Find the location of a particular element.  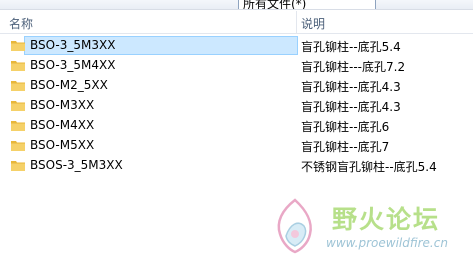

file-name: BSO-M2_5XX is located at coordinates (69, 85).